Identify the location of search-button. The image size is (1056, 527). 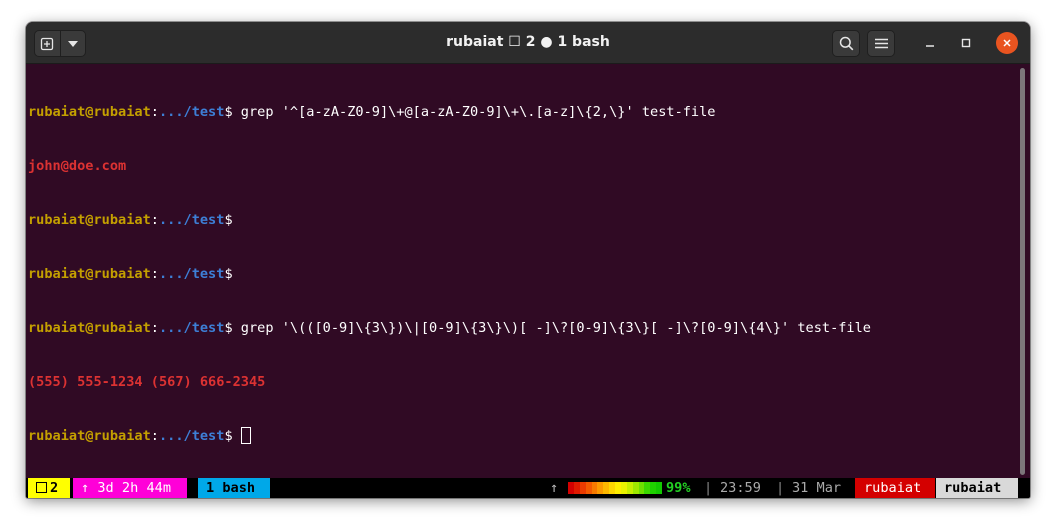
(846, 43).